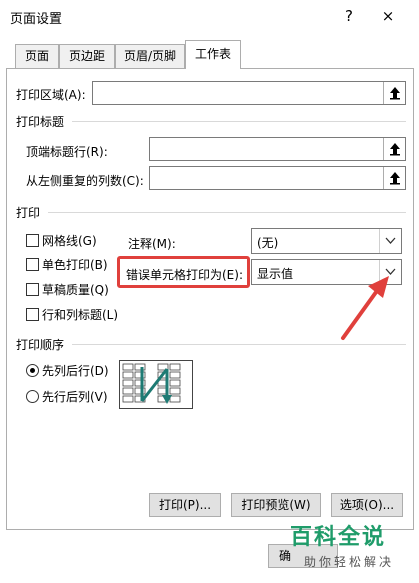 The width and height of the screenshot is (419, 583). What do you see at coordinates (152, 244) in the screenshot?
I see `comments-label: 注释(M):` at bounding box center [152, 244].